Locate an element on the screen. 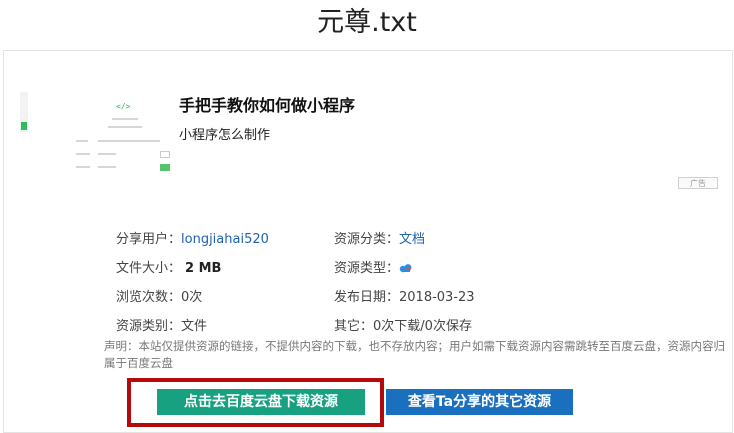 Image resolution: width=734 pixels, height=433 pixels. ad-badge-label: 广告 is located at coordinates (698, 183).